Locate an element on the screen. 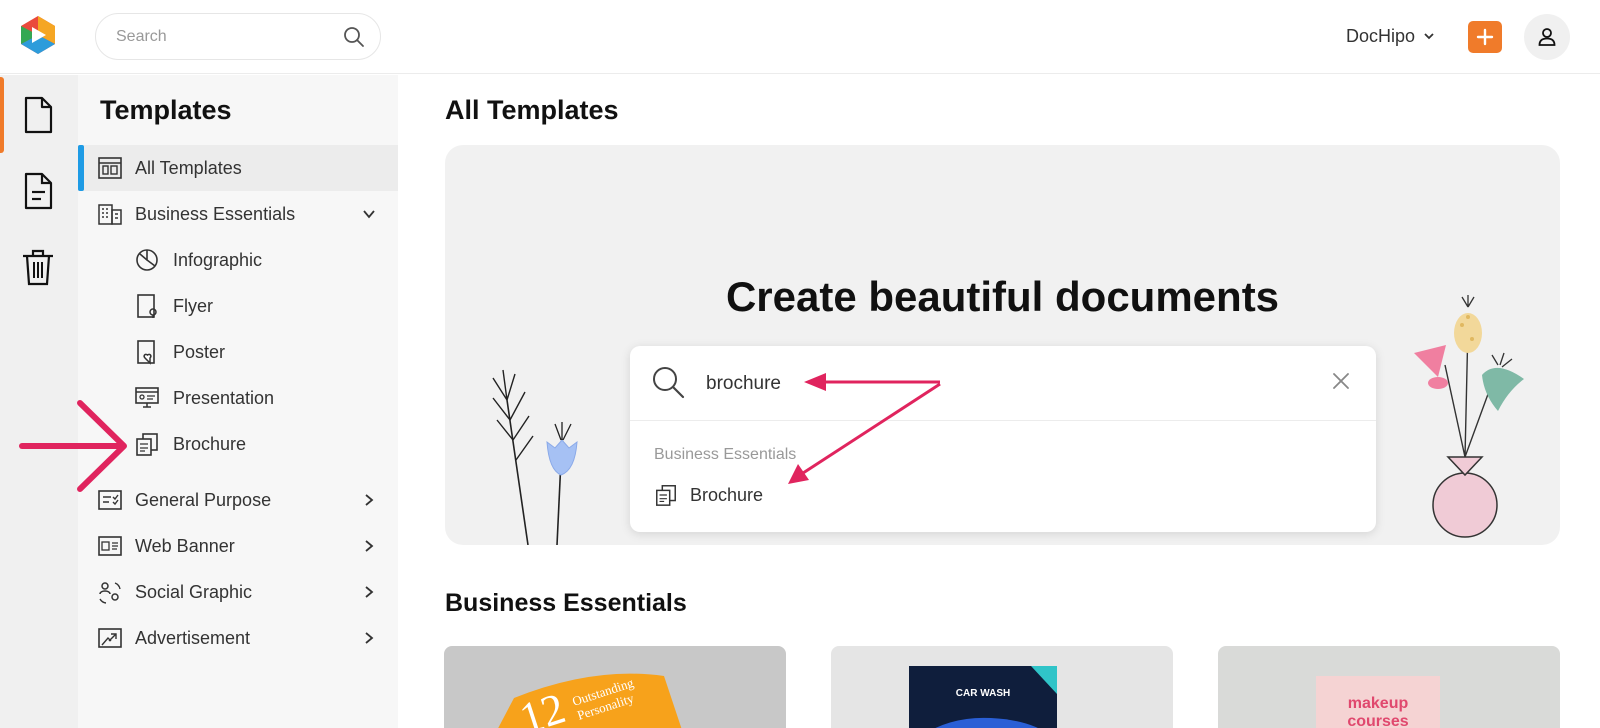 This screenshot has width=1600, height=728. user-icon is located at coordinates (1547, 37).